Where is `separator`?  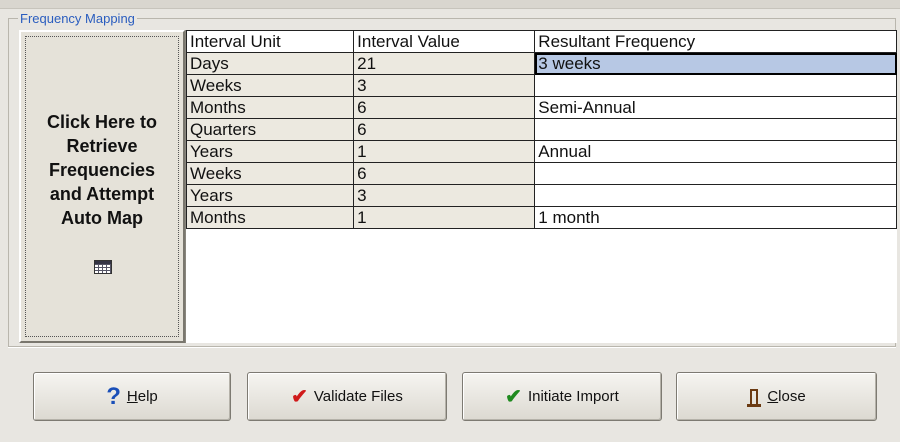 separator is located at coordinates (452, 347).